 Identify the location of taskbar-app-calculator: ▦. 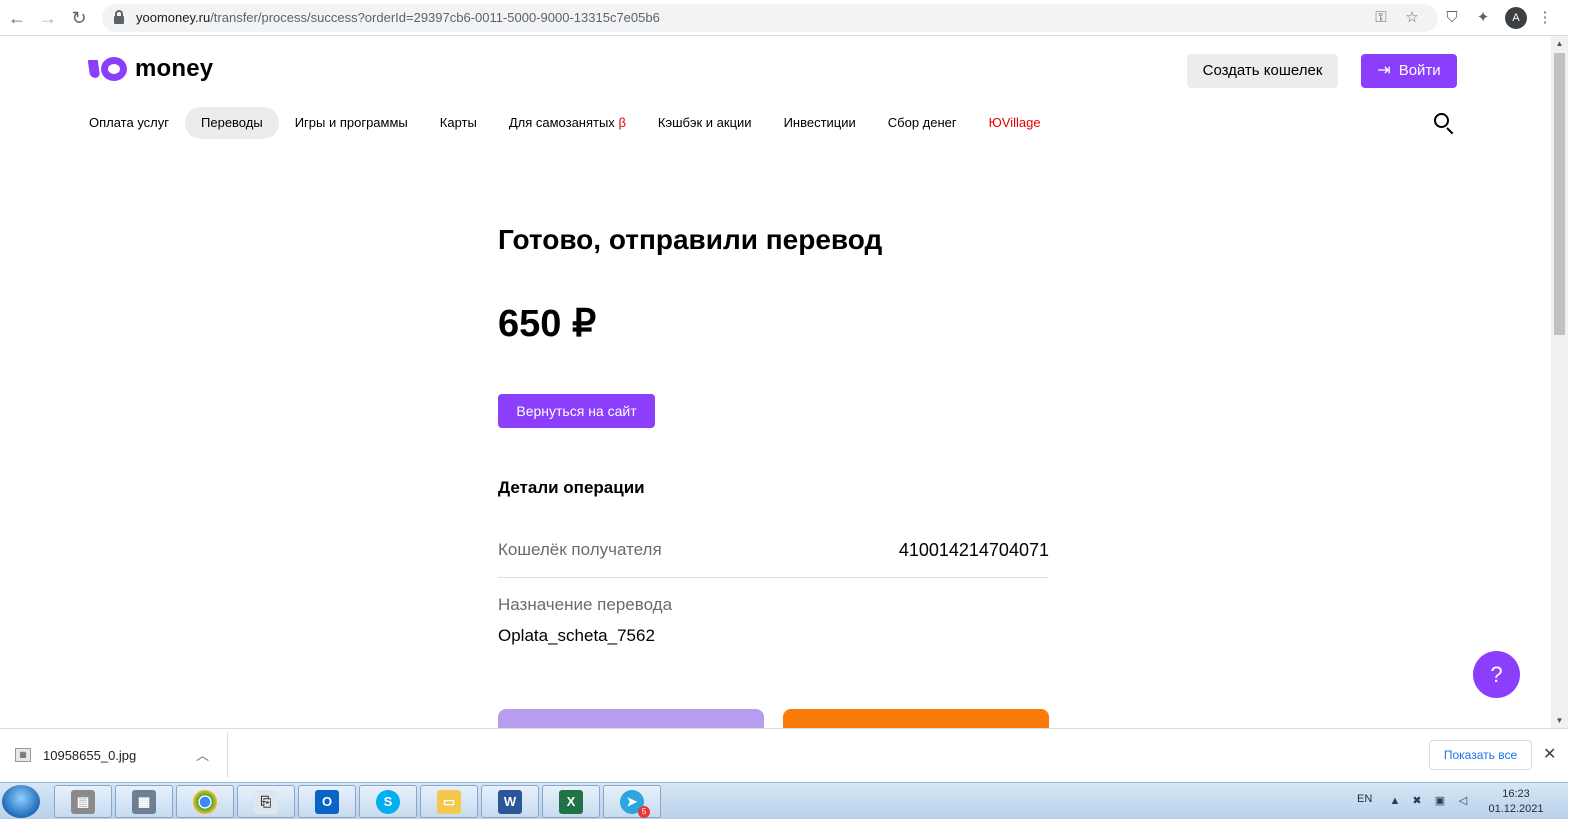
(144, 801).